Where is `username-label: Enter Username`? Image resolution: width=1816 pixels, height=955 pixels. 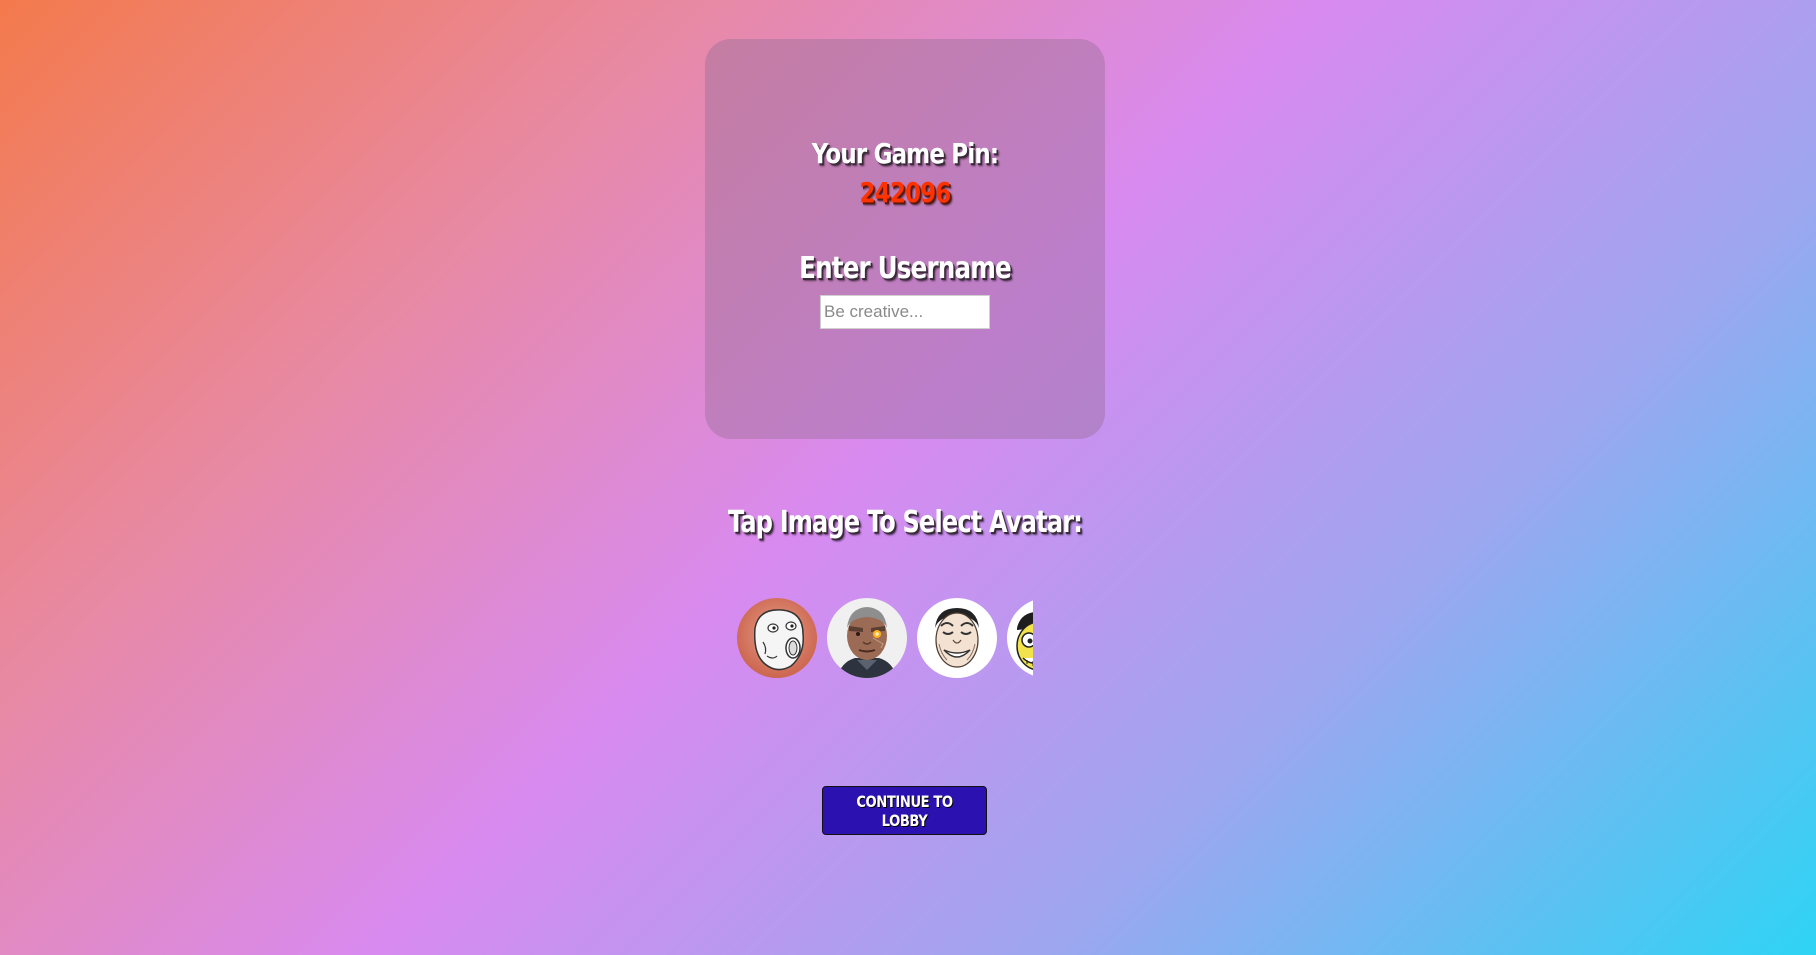
username-label: Enter Username is located at coordinates (905, 268).